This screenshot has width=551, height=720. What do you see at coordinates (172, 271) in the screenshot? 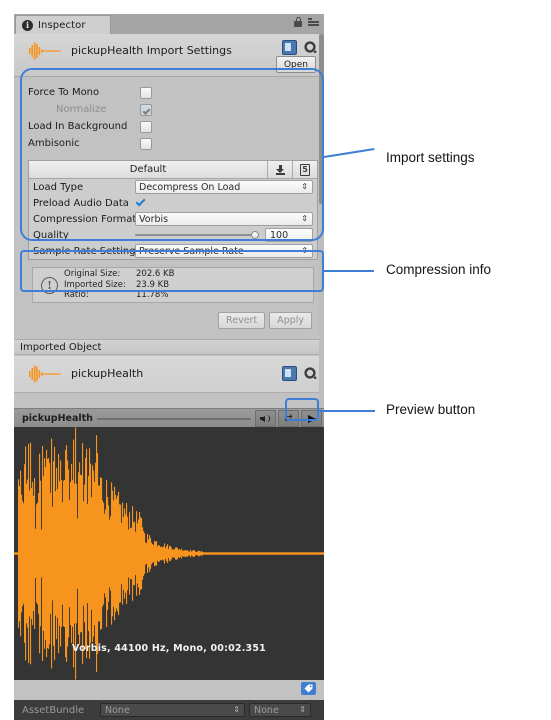
I see `annotation-box-compression-info` at bounding box center [172, 271].